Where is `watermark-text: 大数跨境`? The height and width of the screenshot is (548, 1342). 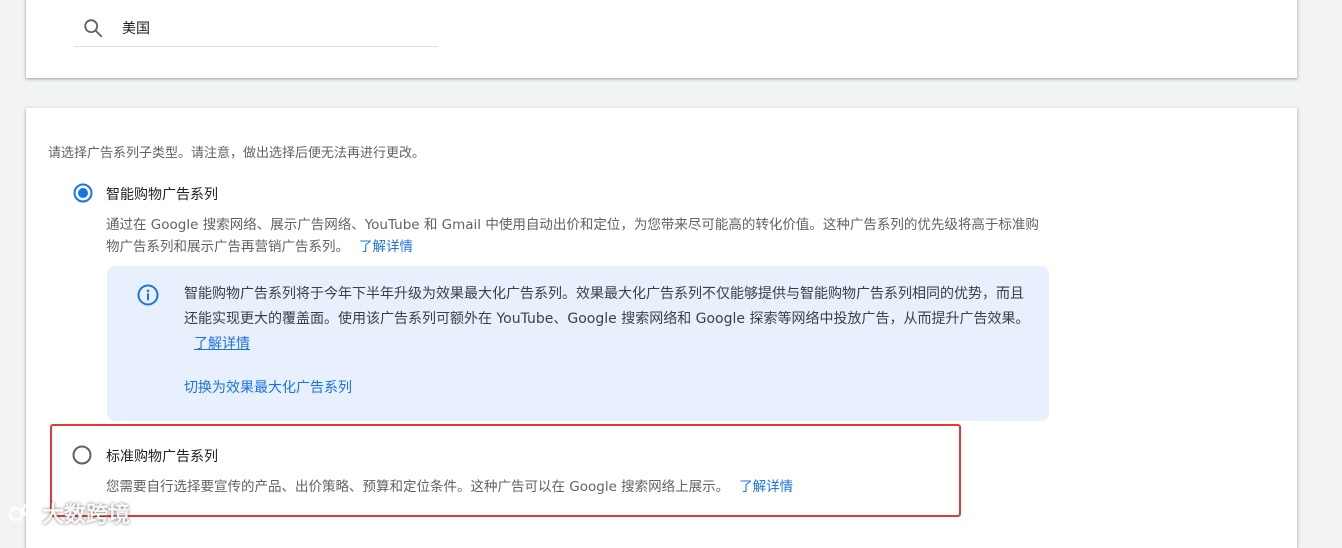 watermark-text: 大数跨境 is located at coordinates (86, 515).